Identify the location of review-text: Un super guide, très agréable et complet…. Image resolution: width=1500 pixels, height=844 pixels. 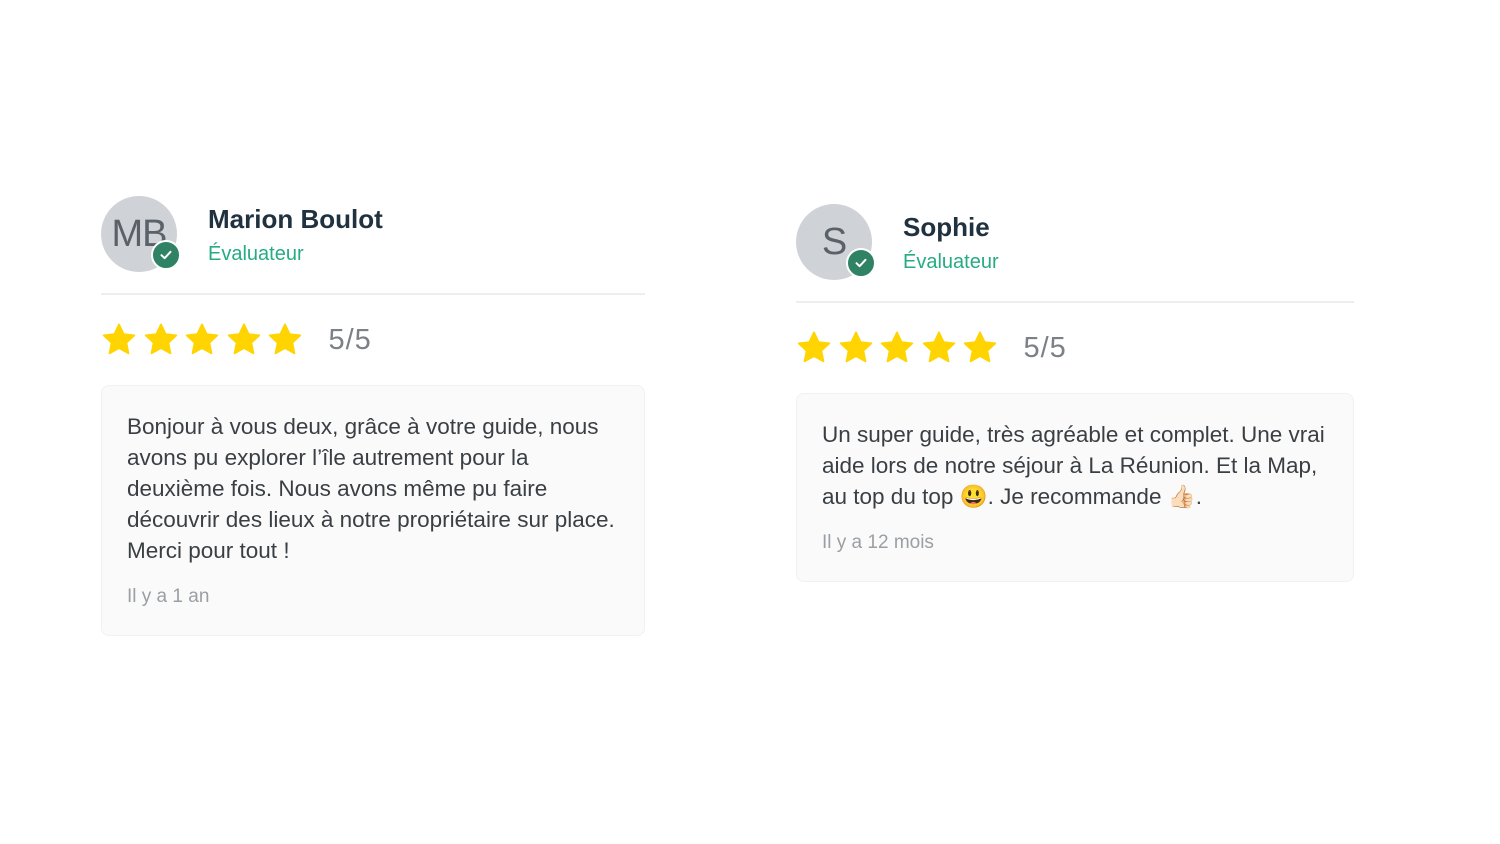
(1073, 465).